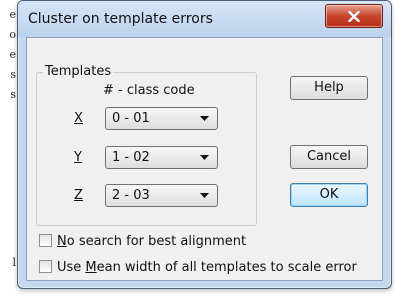  Describe the element at coordinates (161, 118) in the screenshot. I see `template-x-select: 0 - 01` at that location.